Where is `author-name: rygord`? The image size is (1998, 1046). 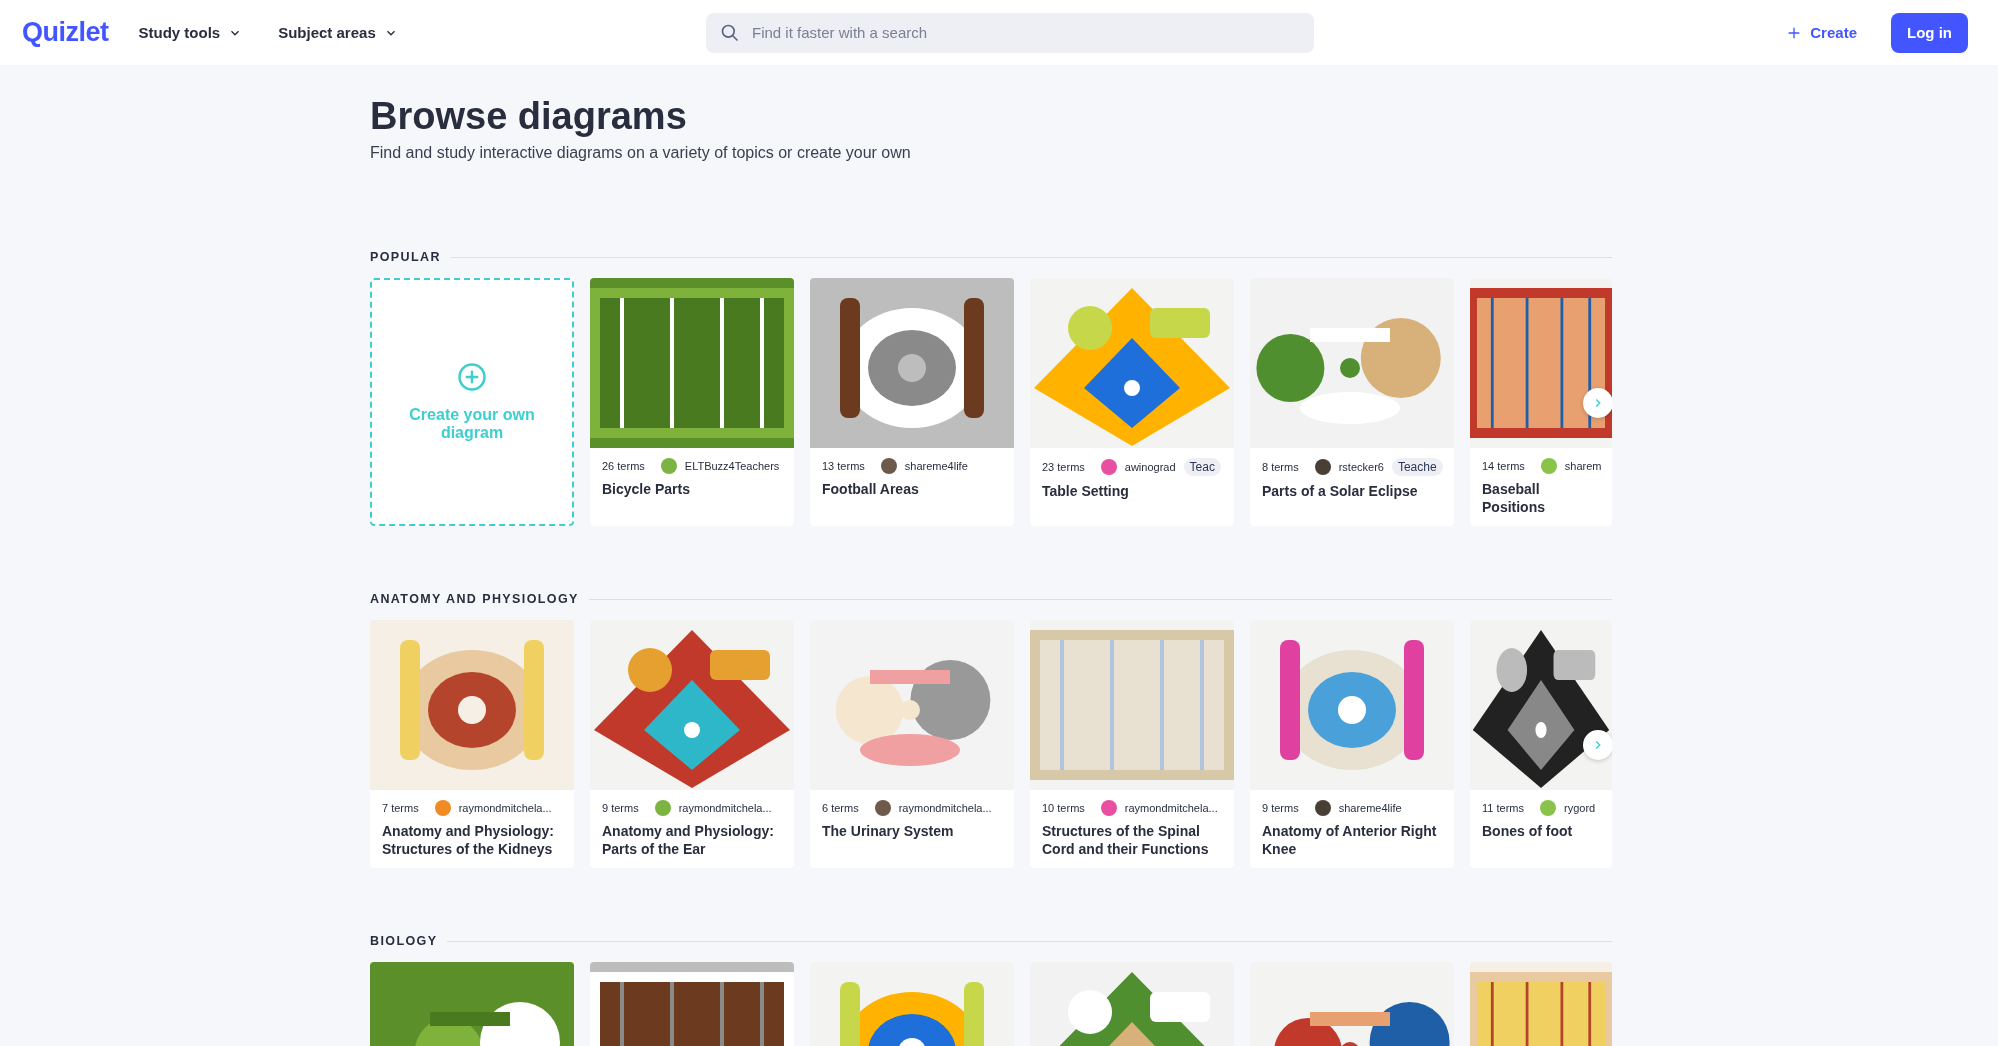
author-name: rygord is located at coordinates (1580, 808).